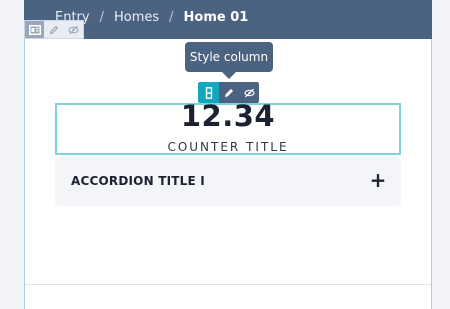  Describe the element at coordinates (228, 116) in the screenshot. I see `counter-value: 12.34` at that location.